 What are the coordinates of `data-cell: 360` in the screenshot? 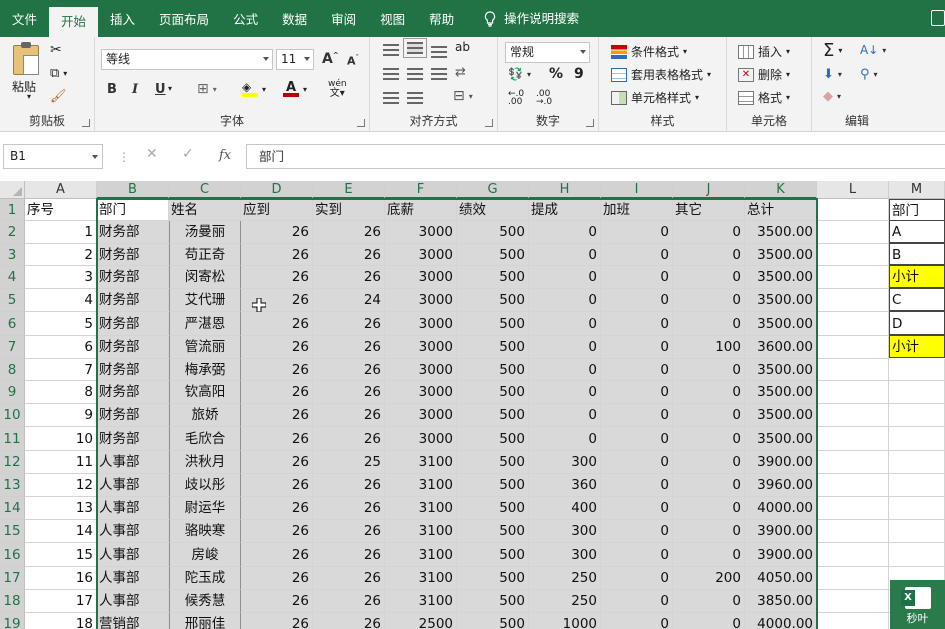 It's located at (565, 485).